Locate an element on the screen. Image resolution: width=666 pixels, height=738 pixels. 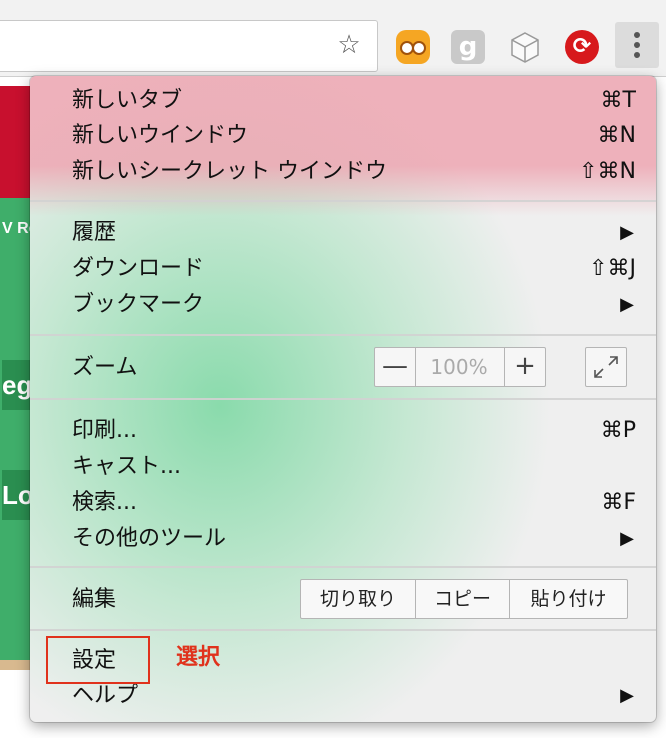
menu-item-new-tab: 新しいタブ ⌘T is located at coordinates (354, 101).